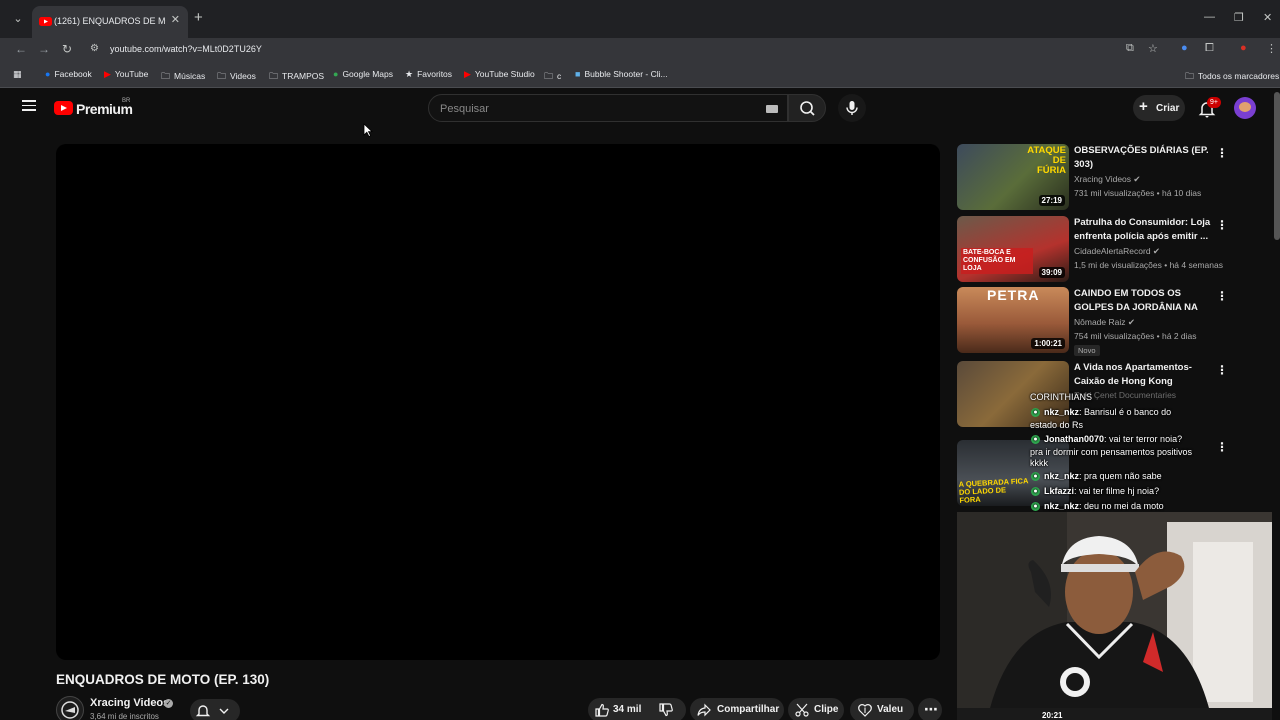  I want to click on chat-message: ● Lkfazzi: vai ter filme hj noia?, so click(1095, 491).